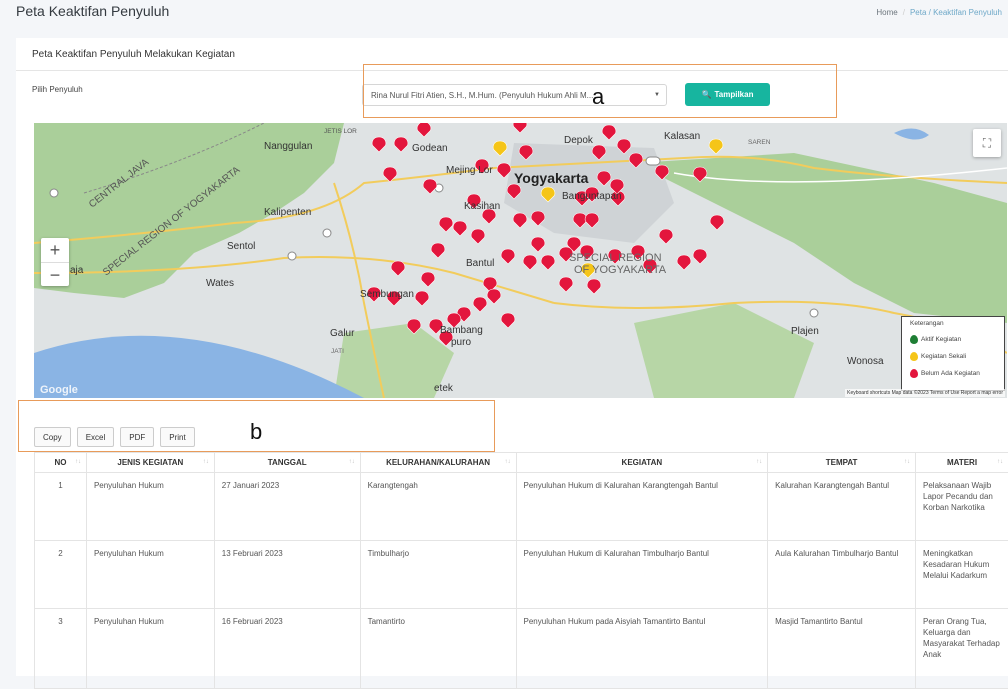 This screenshot has height=689, width=1008. What do you see at coordinates (55, 275) in the screenshot?
I see `zoom-out-button: −` at bounding box center [55, 275].